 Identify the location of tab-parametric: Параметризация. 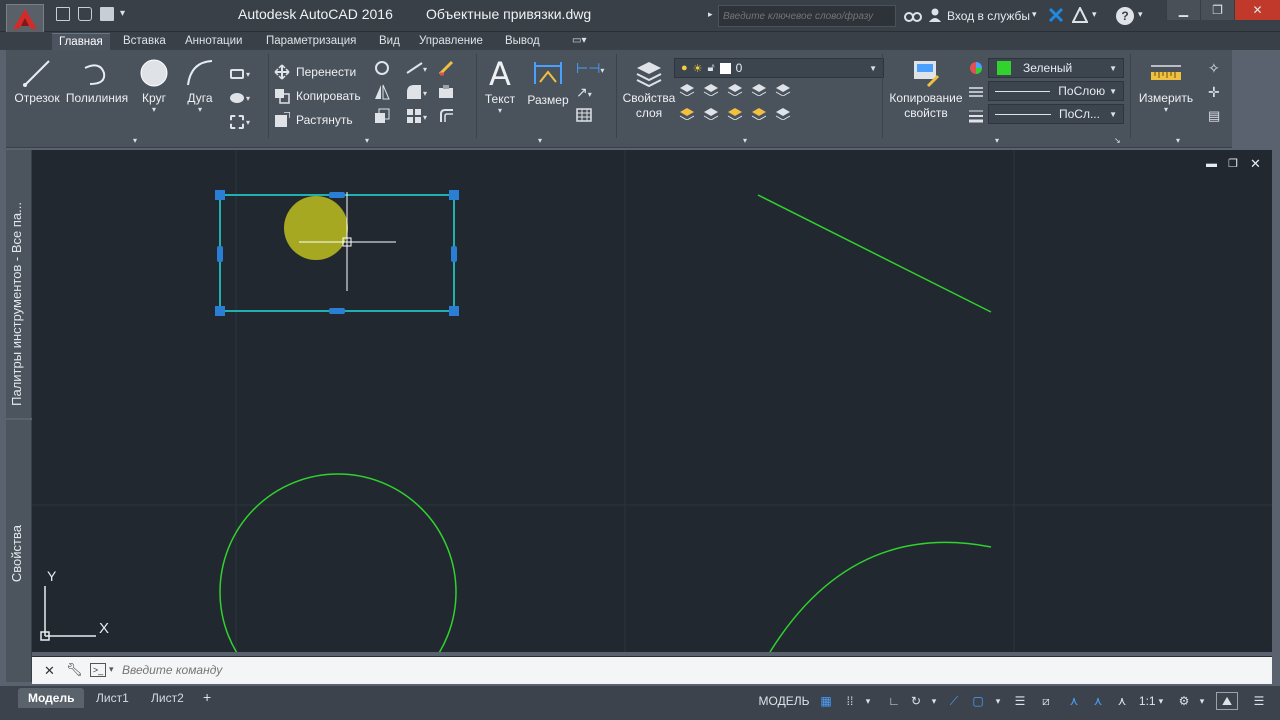
(311, 41).